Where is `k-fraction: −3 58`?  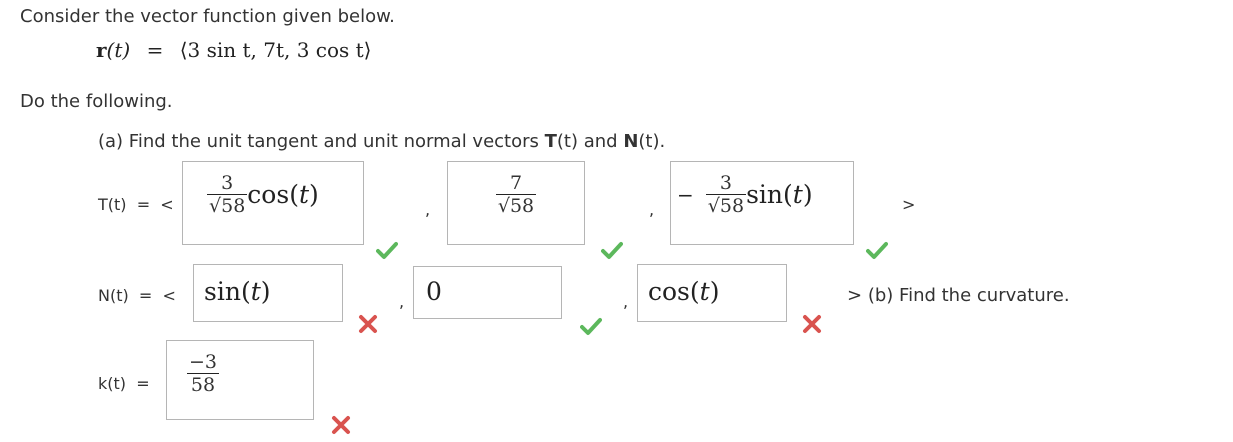
k-fraction: −3 58 is located at coordinates (203, 373).